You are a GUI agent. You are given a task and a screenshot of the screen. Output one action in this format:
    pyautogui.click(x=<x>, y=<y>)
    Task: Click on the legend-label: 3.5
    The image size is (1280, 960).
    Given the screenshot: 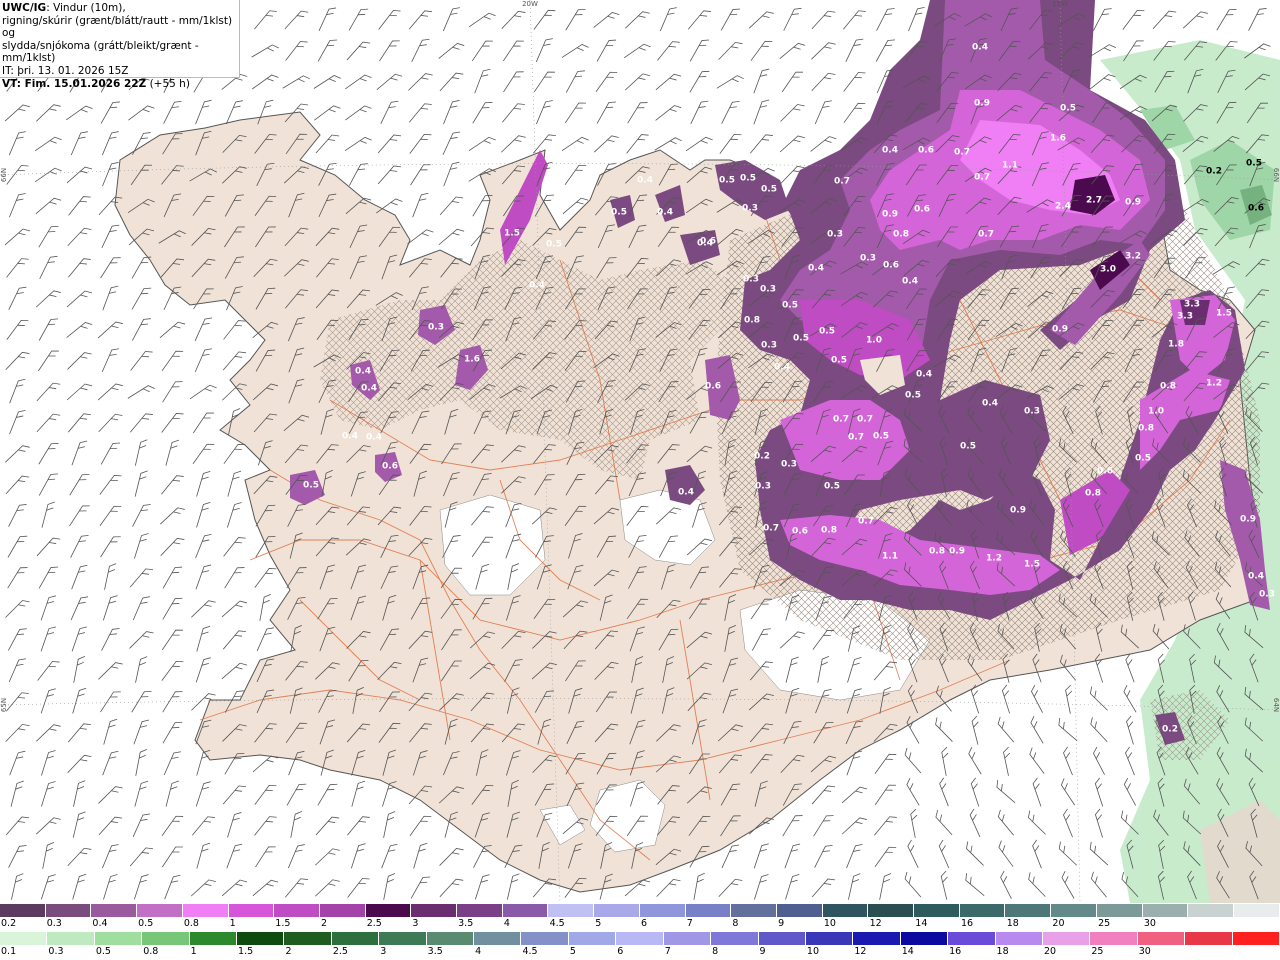 What is the action you would take?
    pyautogui.click(x=466, y=923)
    